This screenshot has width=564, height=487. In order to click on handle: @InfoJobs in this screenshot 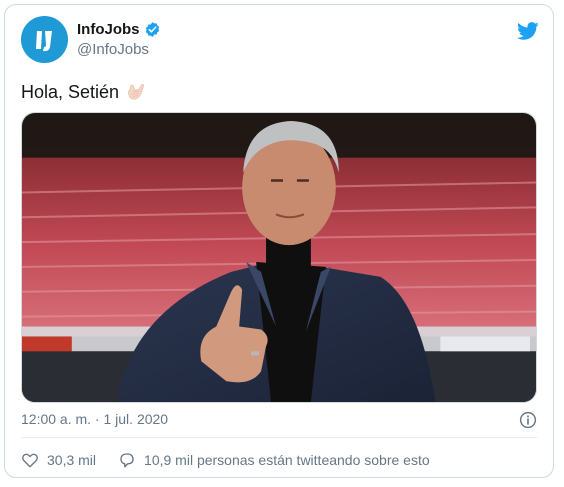, I will do `click(119, 49)`.